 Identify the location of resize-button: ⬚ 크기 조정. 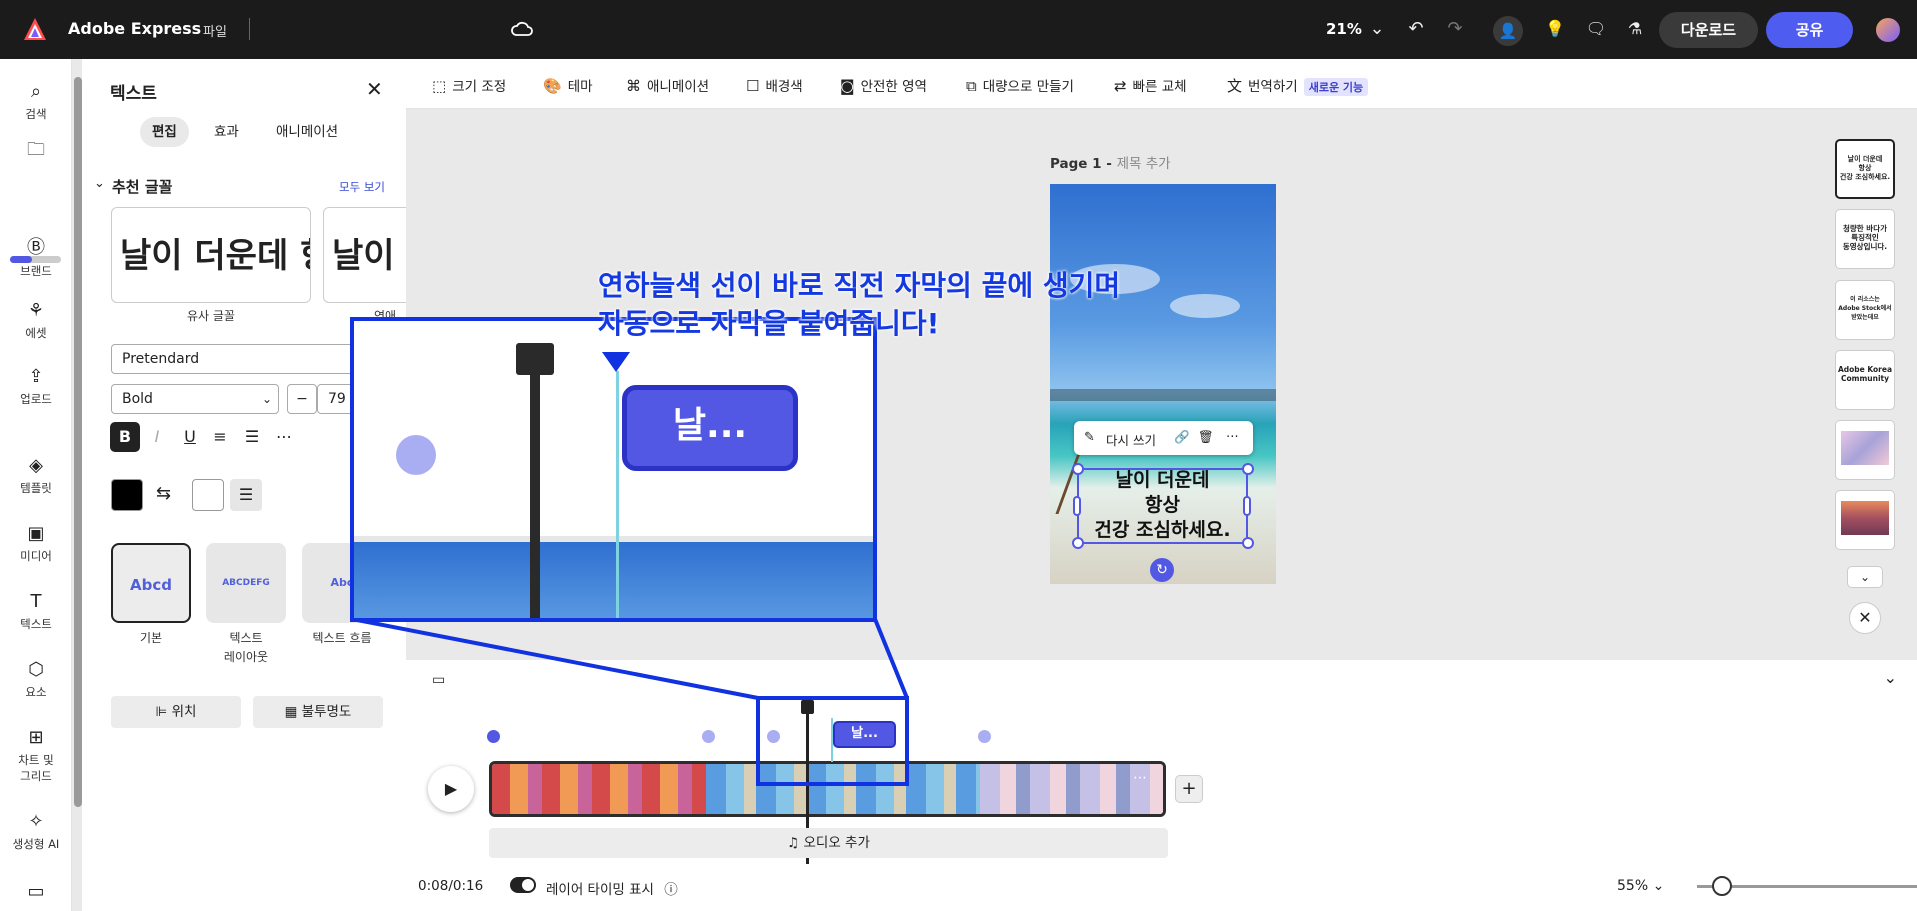
(469, 85).